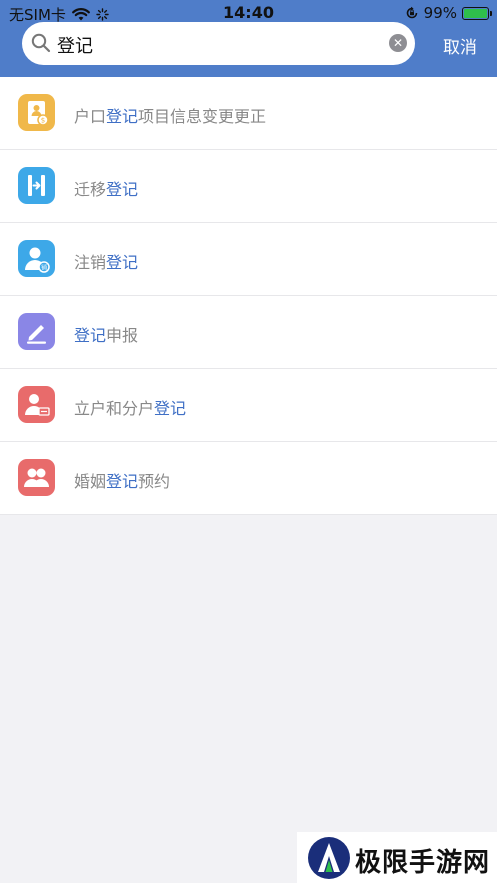 The image size is (497, 883). Describe the element at coordinates (218, 43) in the screenshot. I see `search-bar: 登记 ✕` at that location.